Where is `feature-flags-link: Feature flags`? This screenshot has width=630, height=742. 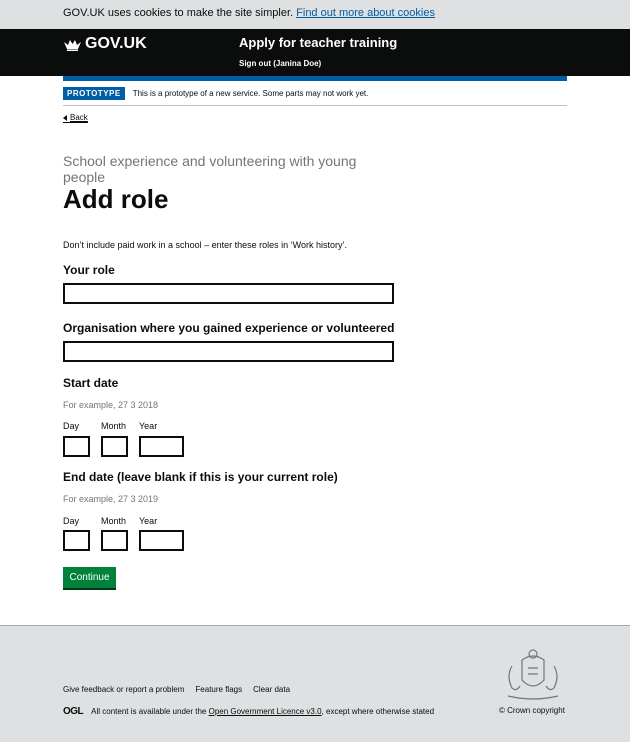
feature-flags-link: Feature flags is located at coordinates (218, 689).